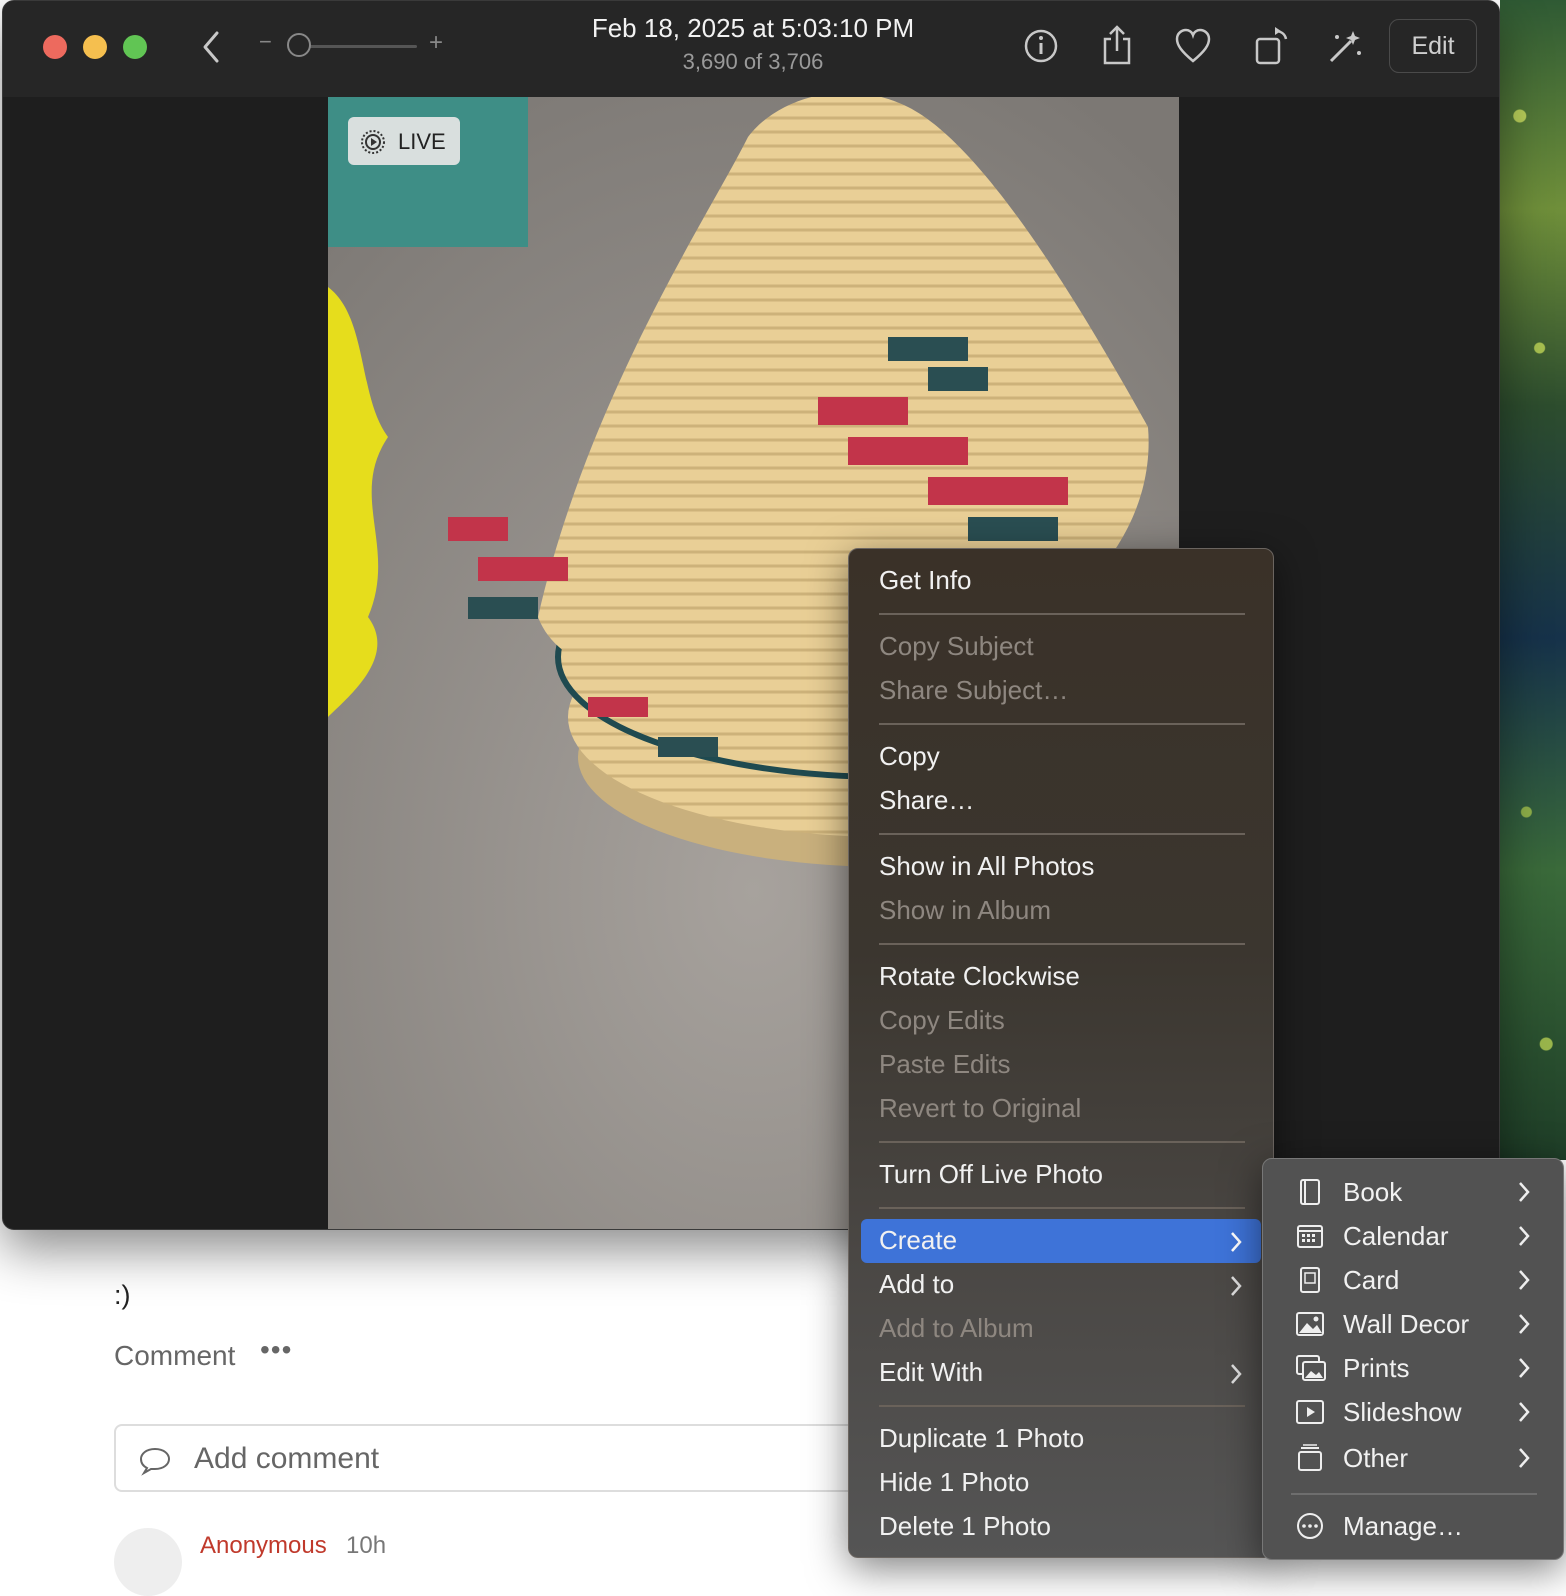  What do you see at coordinates (436, 43) in the screenshot?
I see `zoom-in-label: +` at bounding box center [436, 43].